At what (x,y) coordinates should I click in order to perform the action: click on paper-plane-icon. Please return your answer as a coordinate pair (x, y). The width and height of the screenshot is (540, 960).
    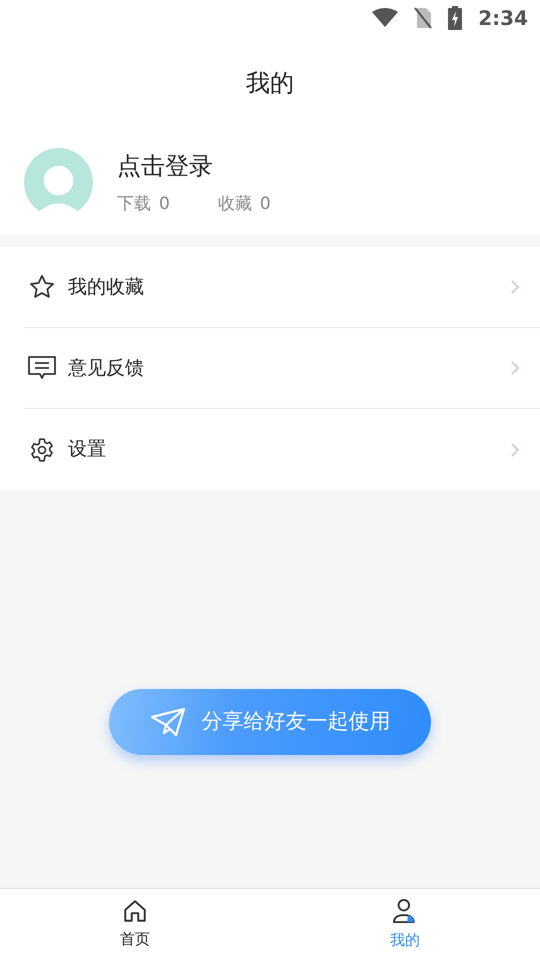
    Looking at the image, I should click on (168, 722).